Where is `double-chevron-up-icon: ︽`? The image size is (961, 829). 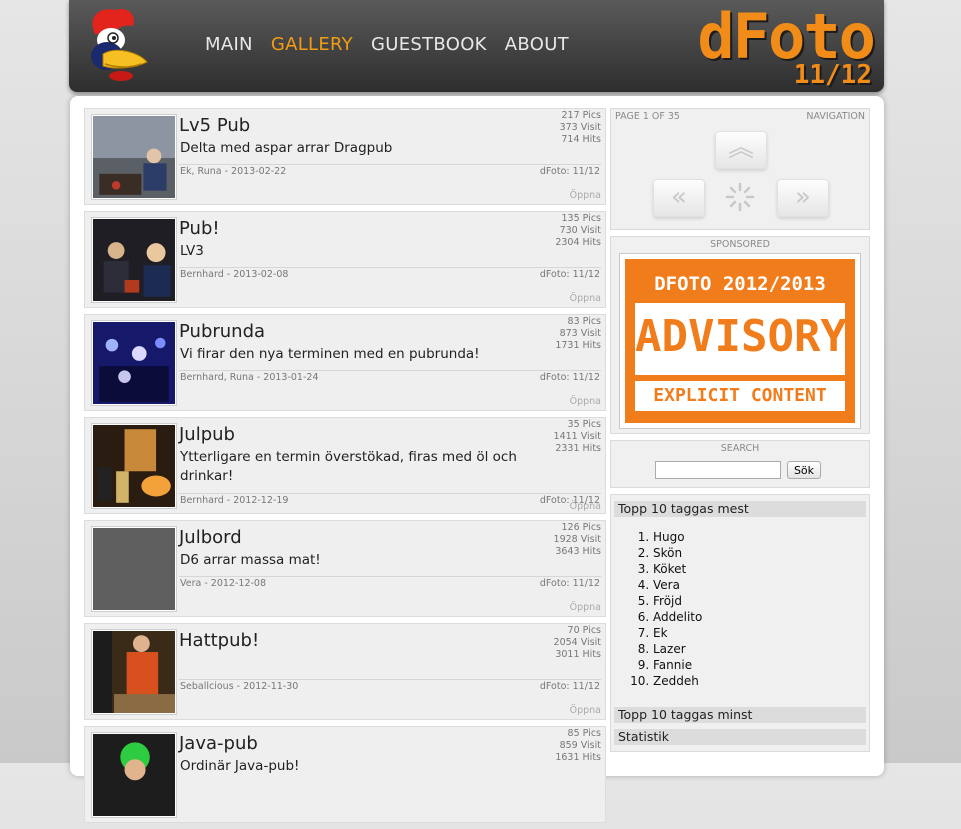 double-chevron-up-icon: ︽ is located at coordinates (740, 148).